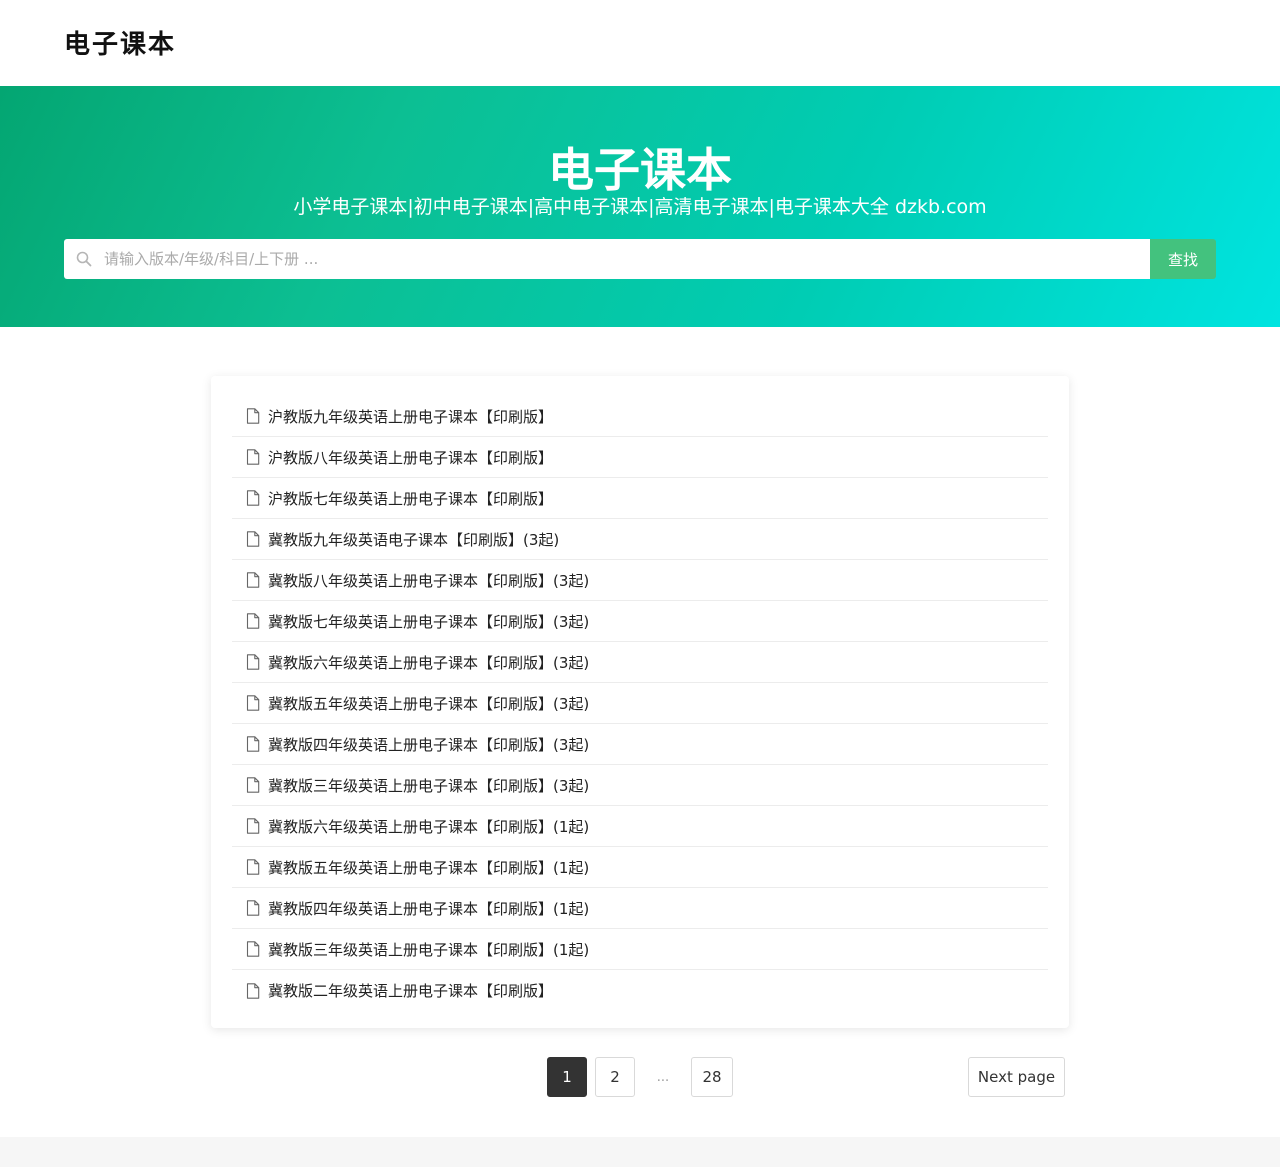 The height and width of the screenshot is (1167, 1280). What do you see at coordinates (640, 416) in the screenshot?
I see `list-item: 沪教版九年级英语上册电子课本【印刷版】` at bounding box center [640, 416].